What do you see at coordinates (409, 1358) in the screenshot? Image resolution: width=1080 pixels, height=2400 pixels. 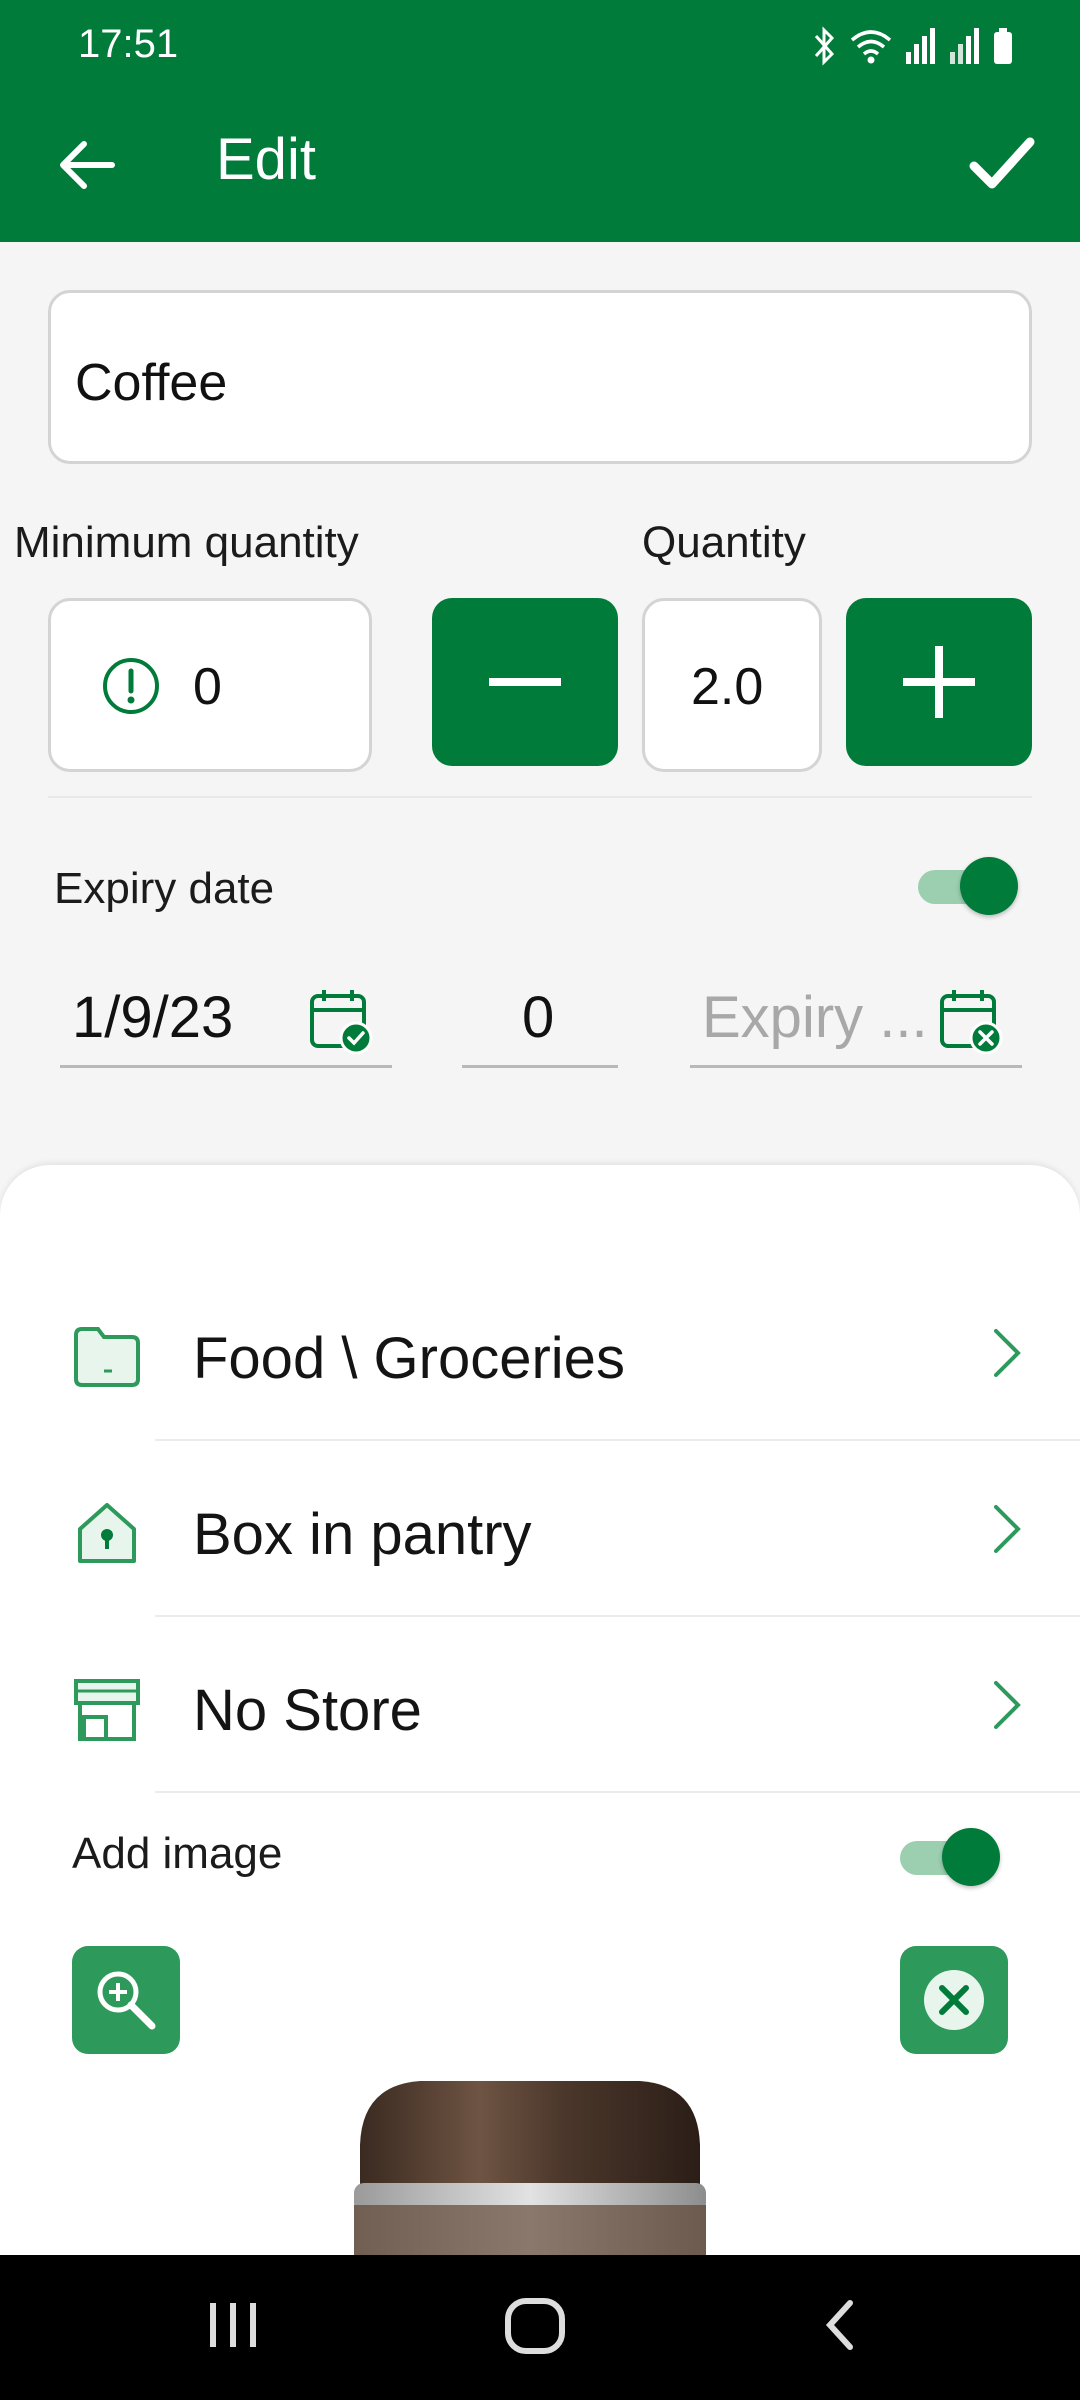 I see `category-label: Food \ Groceries` at bounding box center [409, 1358].